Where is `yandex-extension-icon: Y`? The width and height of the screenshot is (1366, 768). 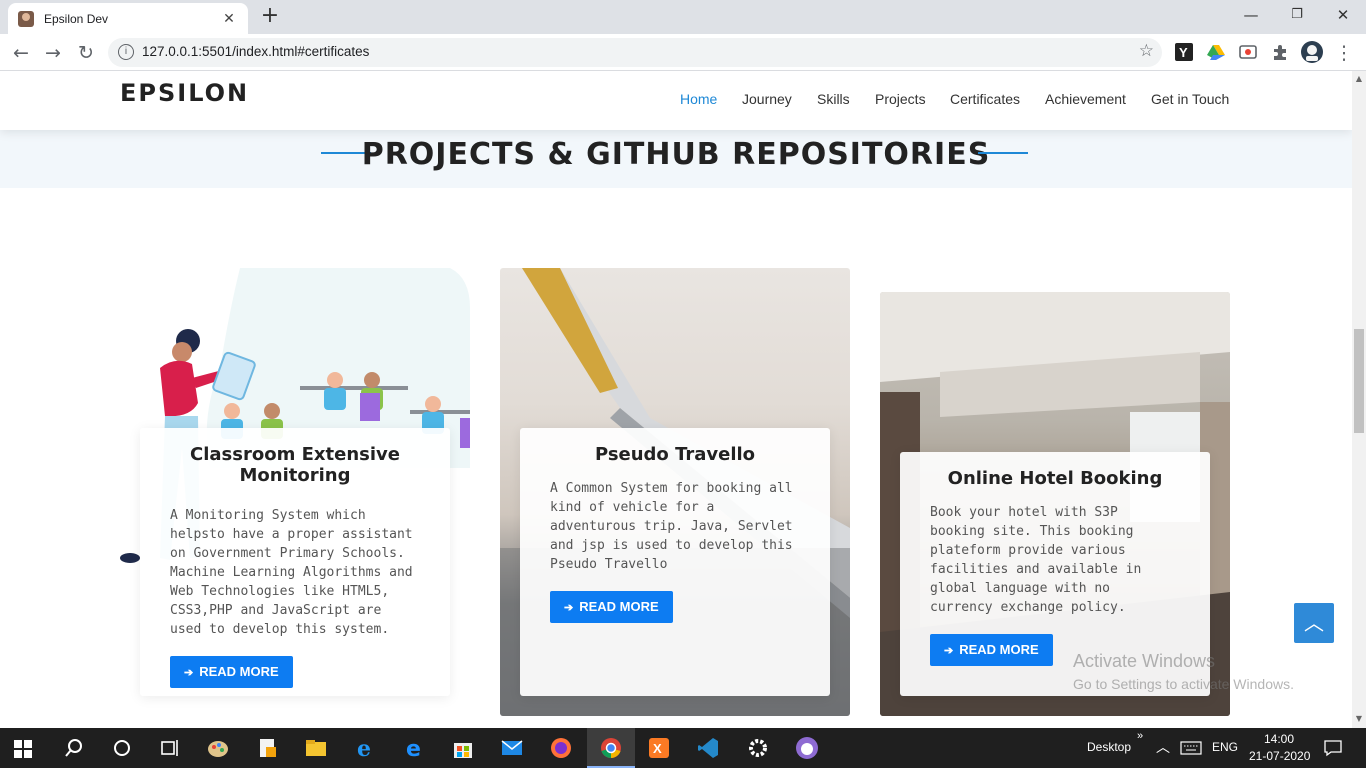 yandex-extension-icon: Y is located at coordinates (1184, 52).